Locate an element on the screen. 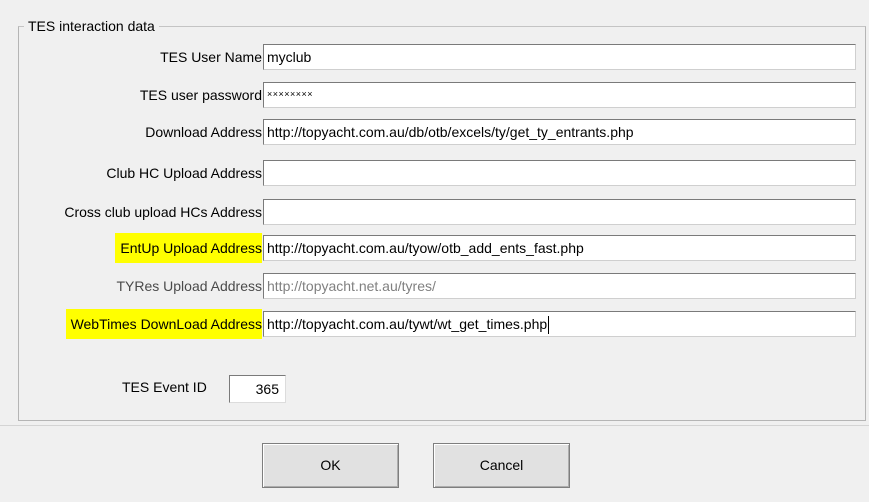 Image resolution: width=869 pixels, height=502 pixels. event-id-input: 365 is located at coordinates (257, 389).